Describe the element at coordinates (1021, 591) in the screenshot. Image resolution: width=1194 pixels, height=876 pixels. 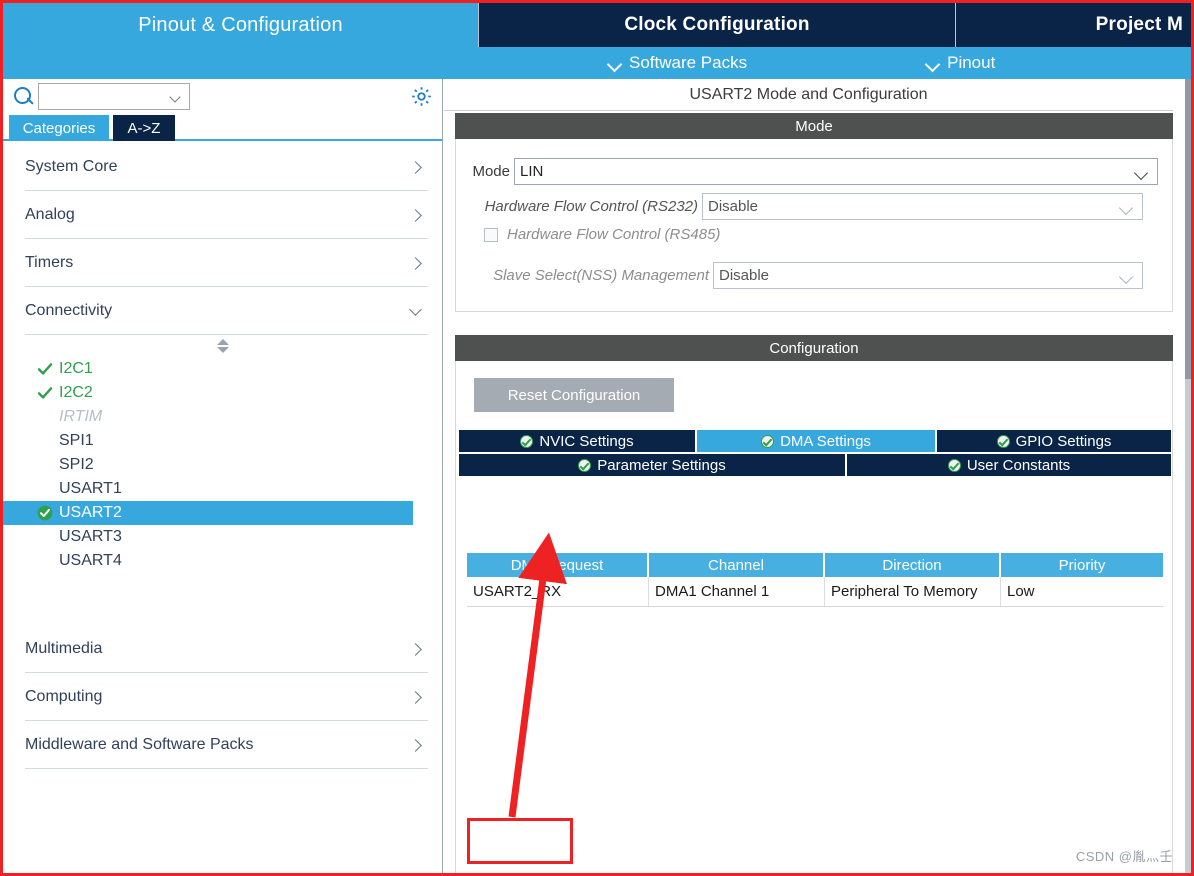
I see `cell-priority: Low` at that location.